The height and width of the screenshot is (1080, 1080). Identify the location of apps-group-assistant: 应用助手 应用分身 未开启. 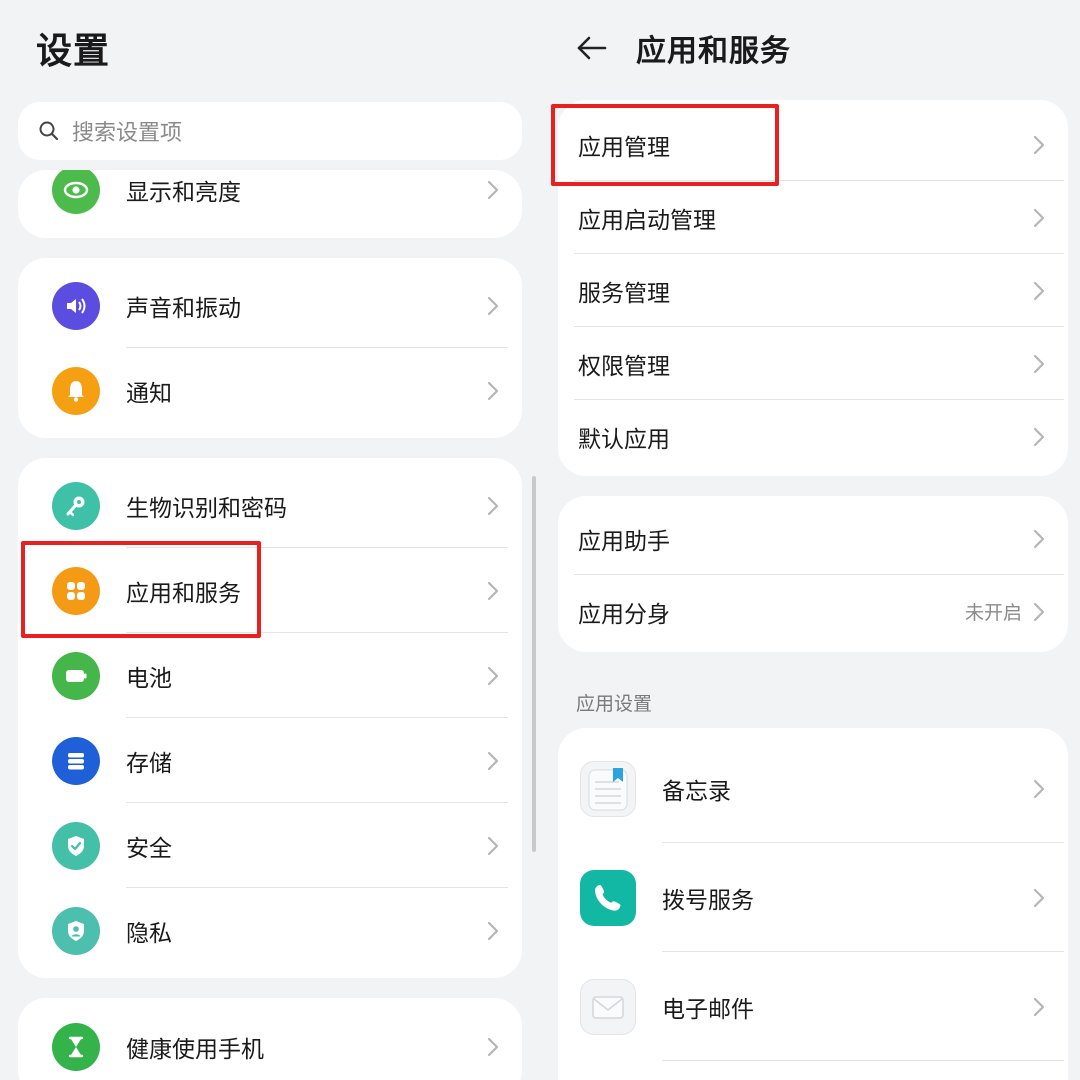
(813, 574).